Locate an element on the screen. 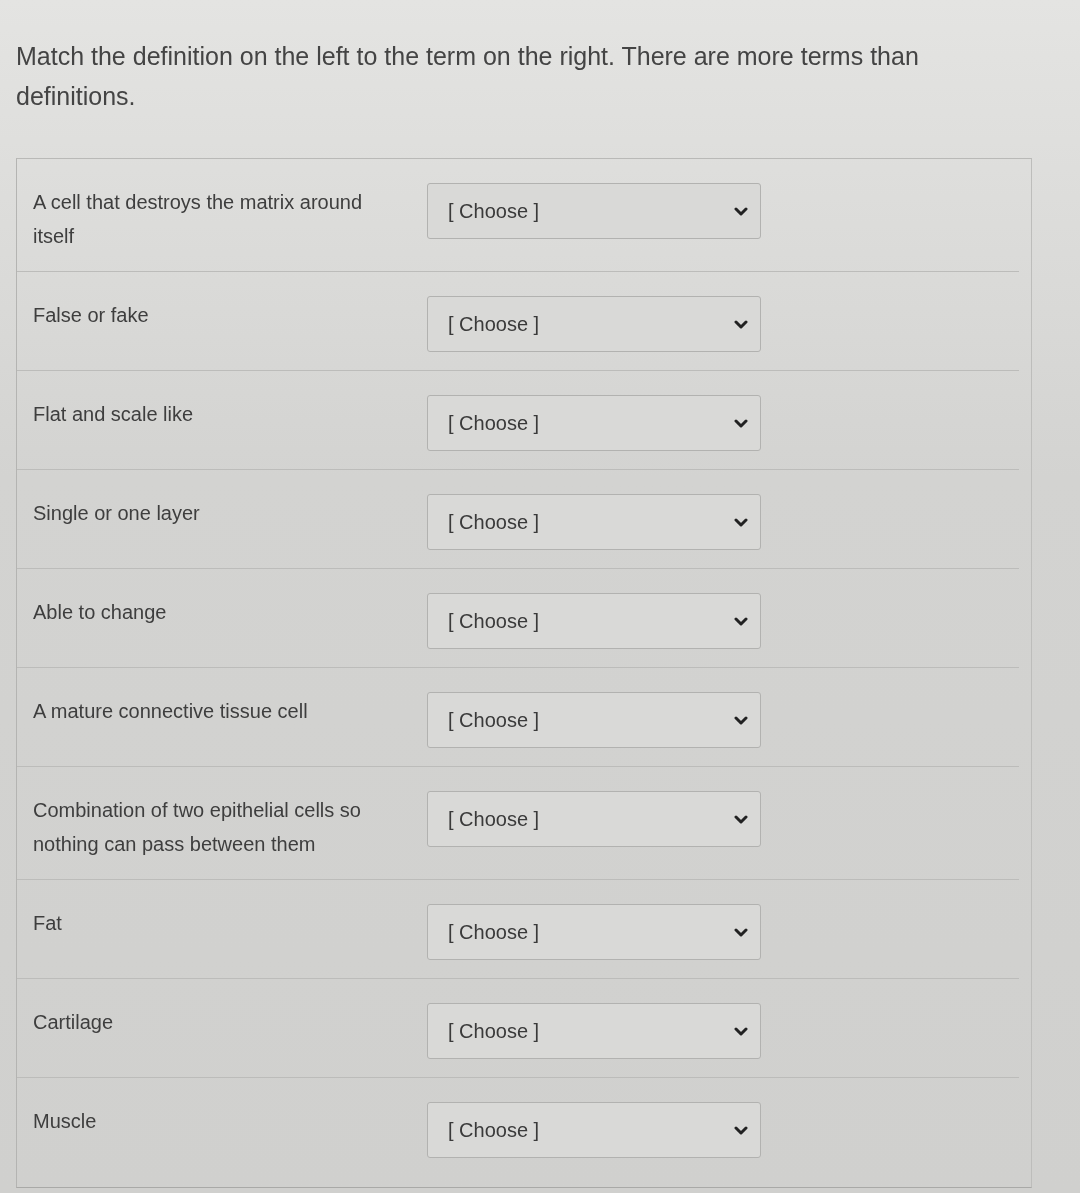 This screenshot has width=1080, height=1193. definition-text: A cell that destroys the matrix around itself is located at coordinates (198, 219).